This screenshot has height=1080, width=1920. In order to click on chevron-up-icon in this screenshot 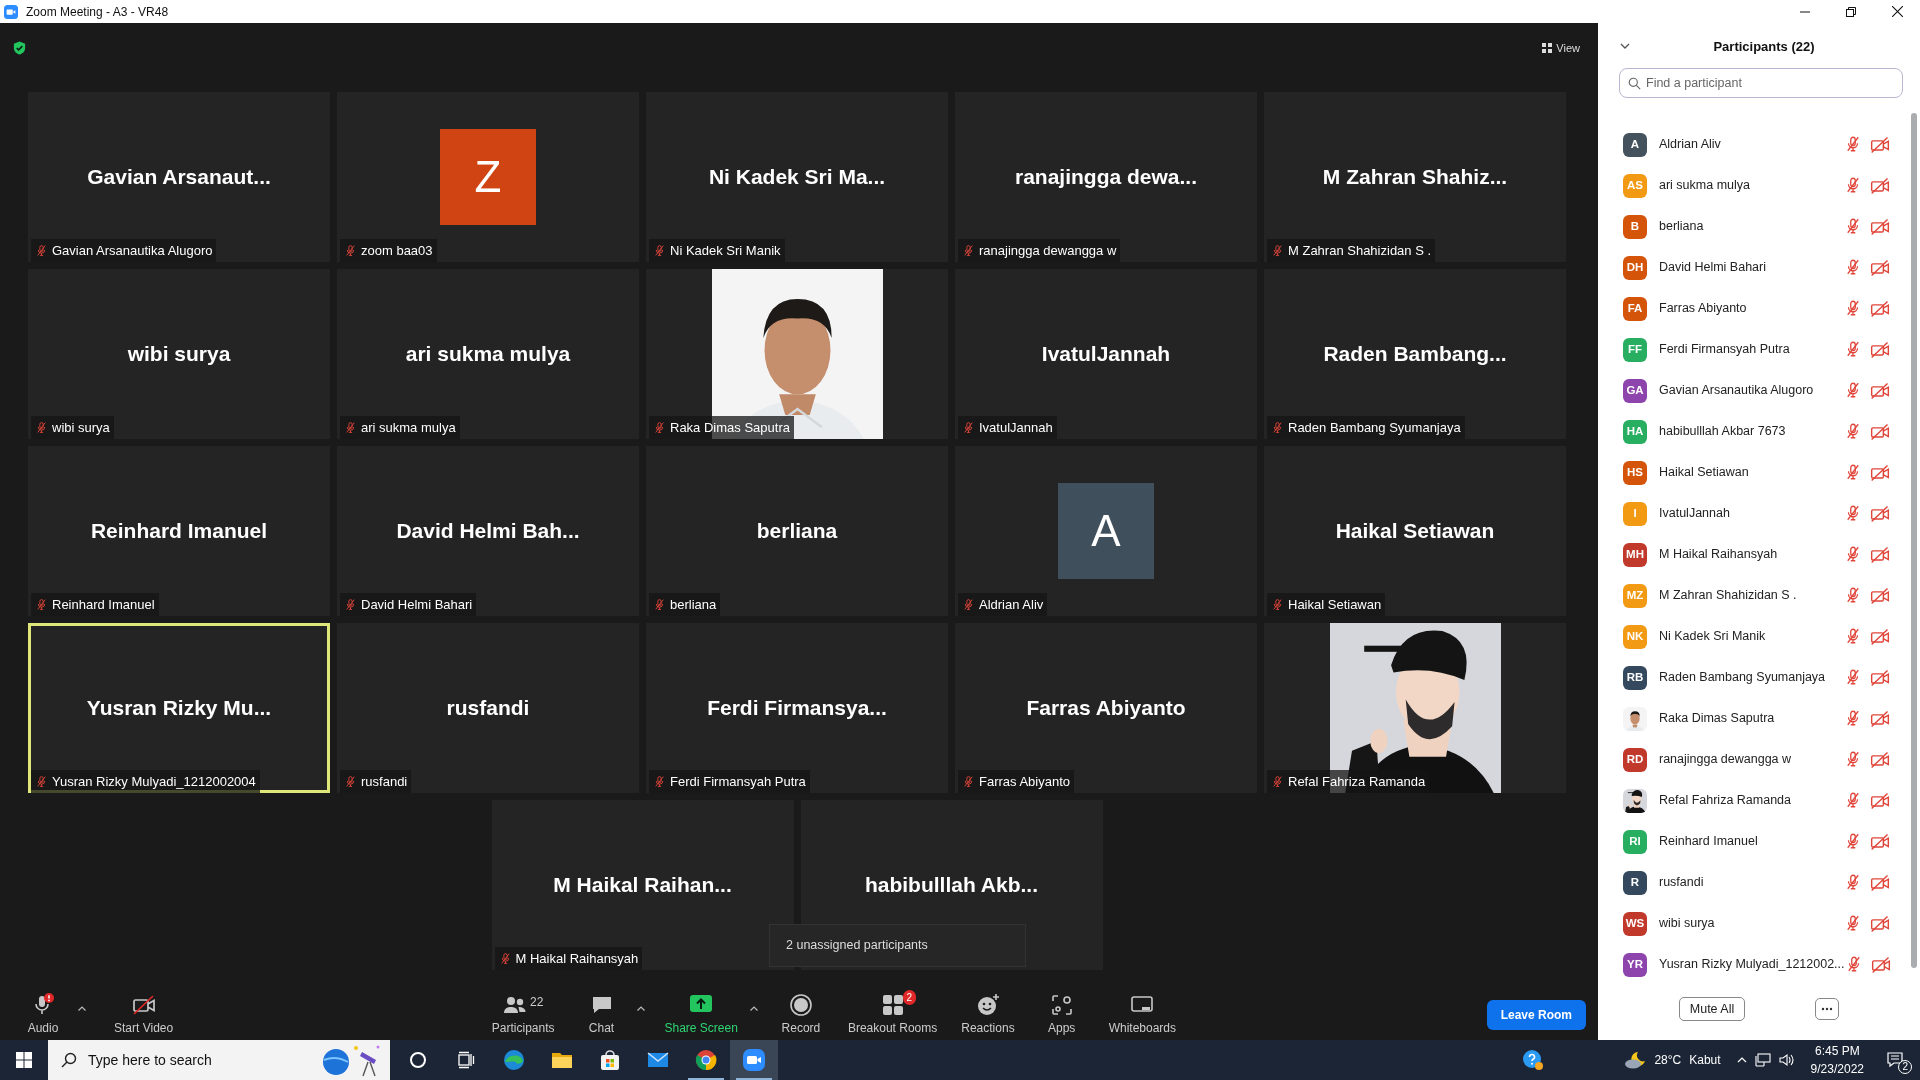, I will do `click(1741, 1060)`.